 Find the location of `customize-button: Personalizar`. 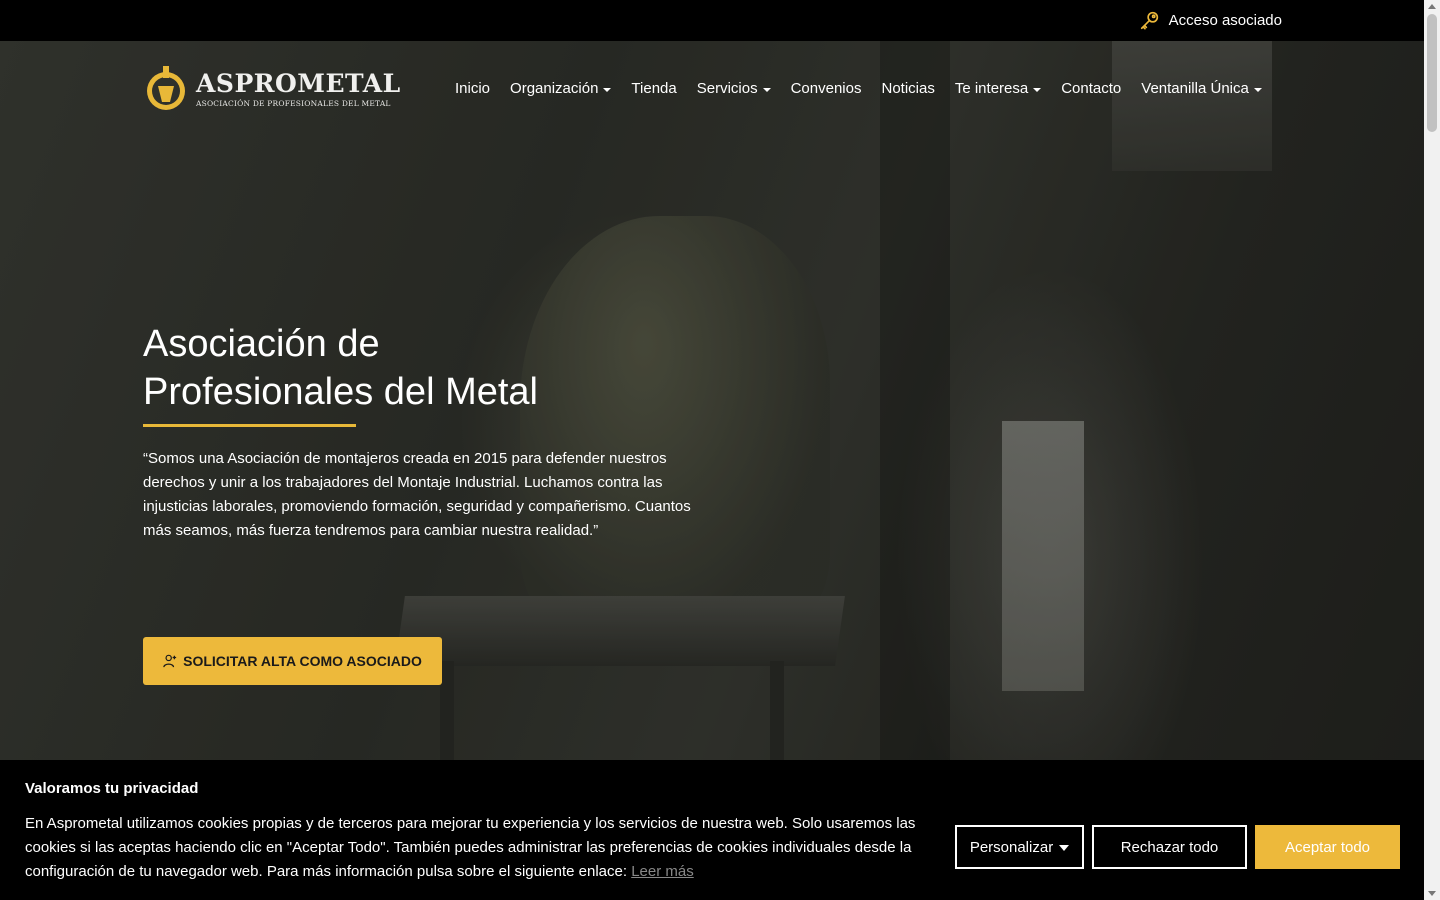

customize-button: Personalizar is located at coordinates (1019, 847).